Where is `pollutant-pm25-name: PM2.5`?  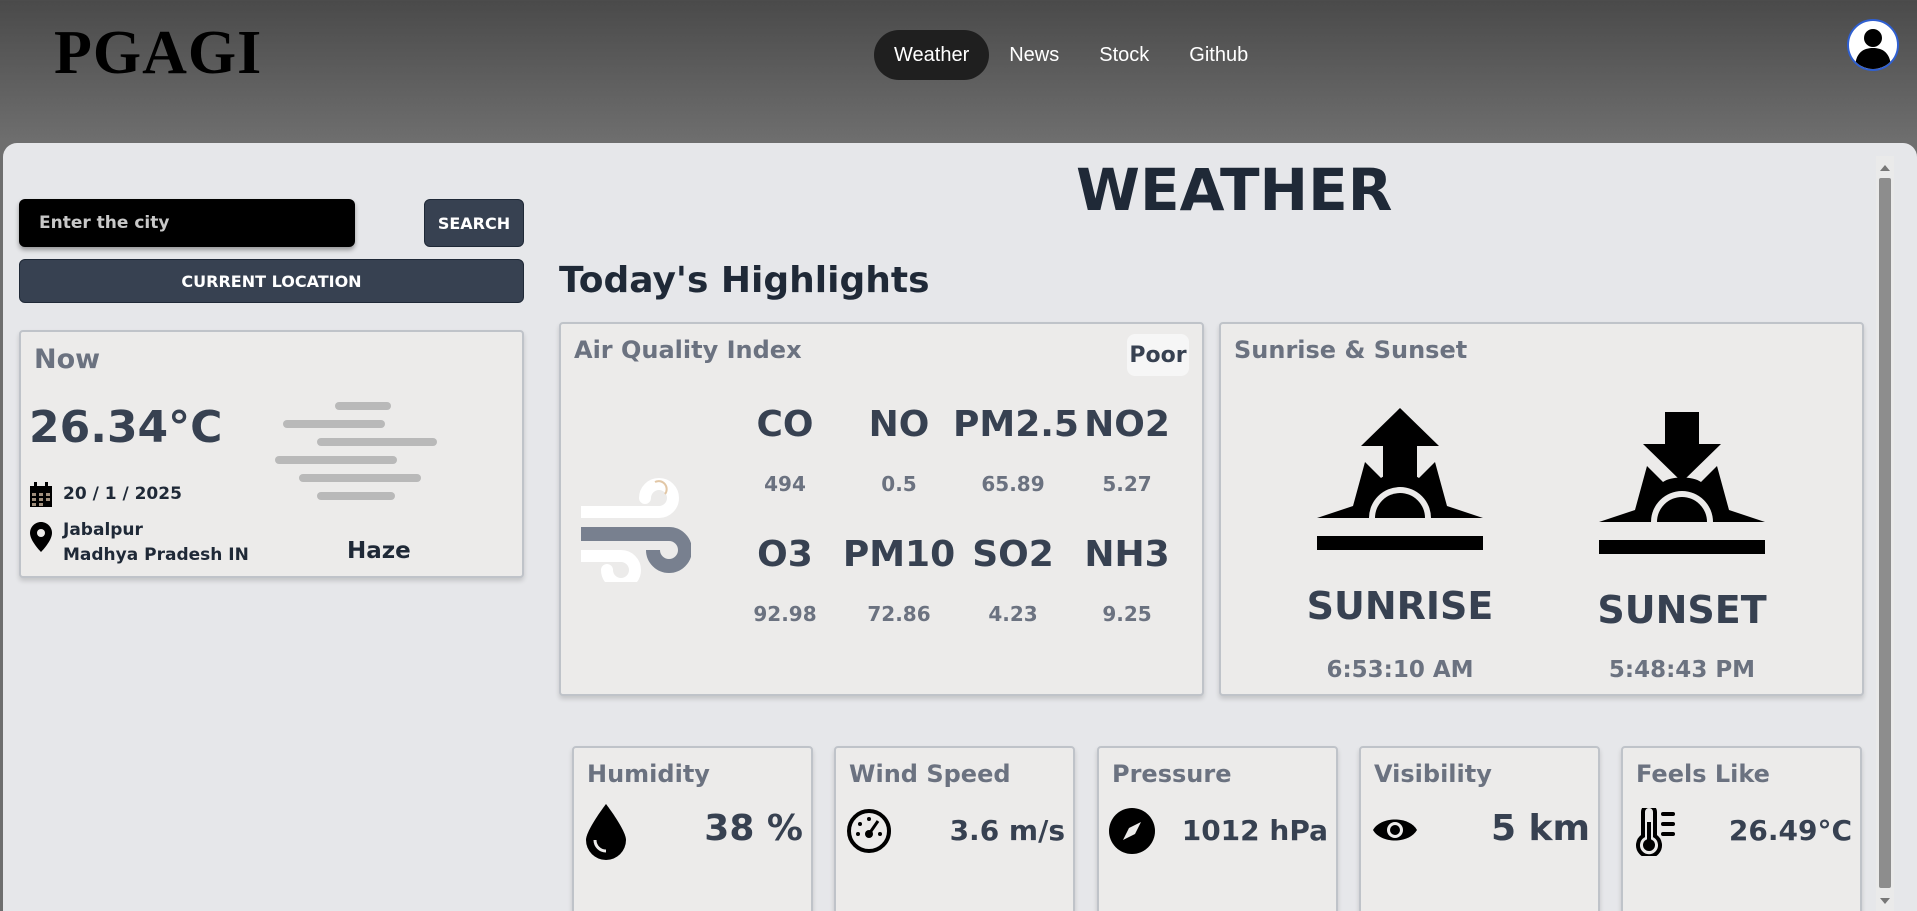
pollutant-pm25-name: PM2.5 is located at coordinates (1016, 424).